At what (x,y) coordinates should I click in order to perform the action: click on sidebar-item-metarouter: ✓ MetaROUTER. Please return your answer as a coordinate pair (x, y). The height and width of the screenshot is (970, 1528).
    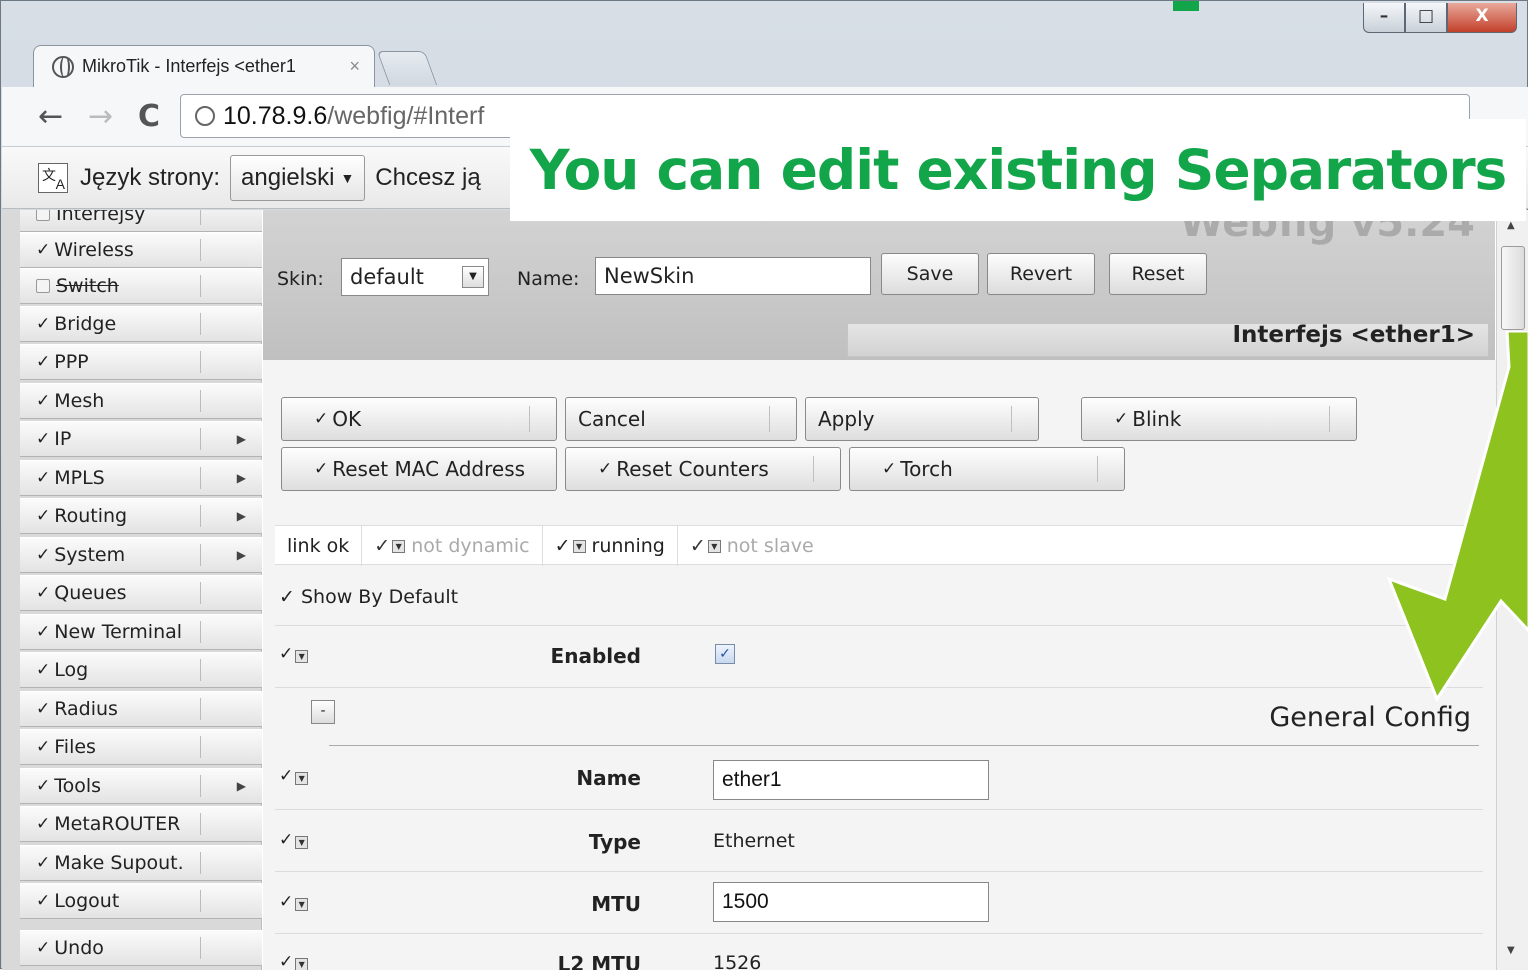
    Looking at the image, I should click on (141, 824).